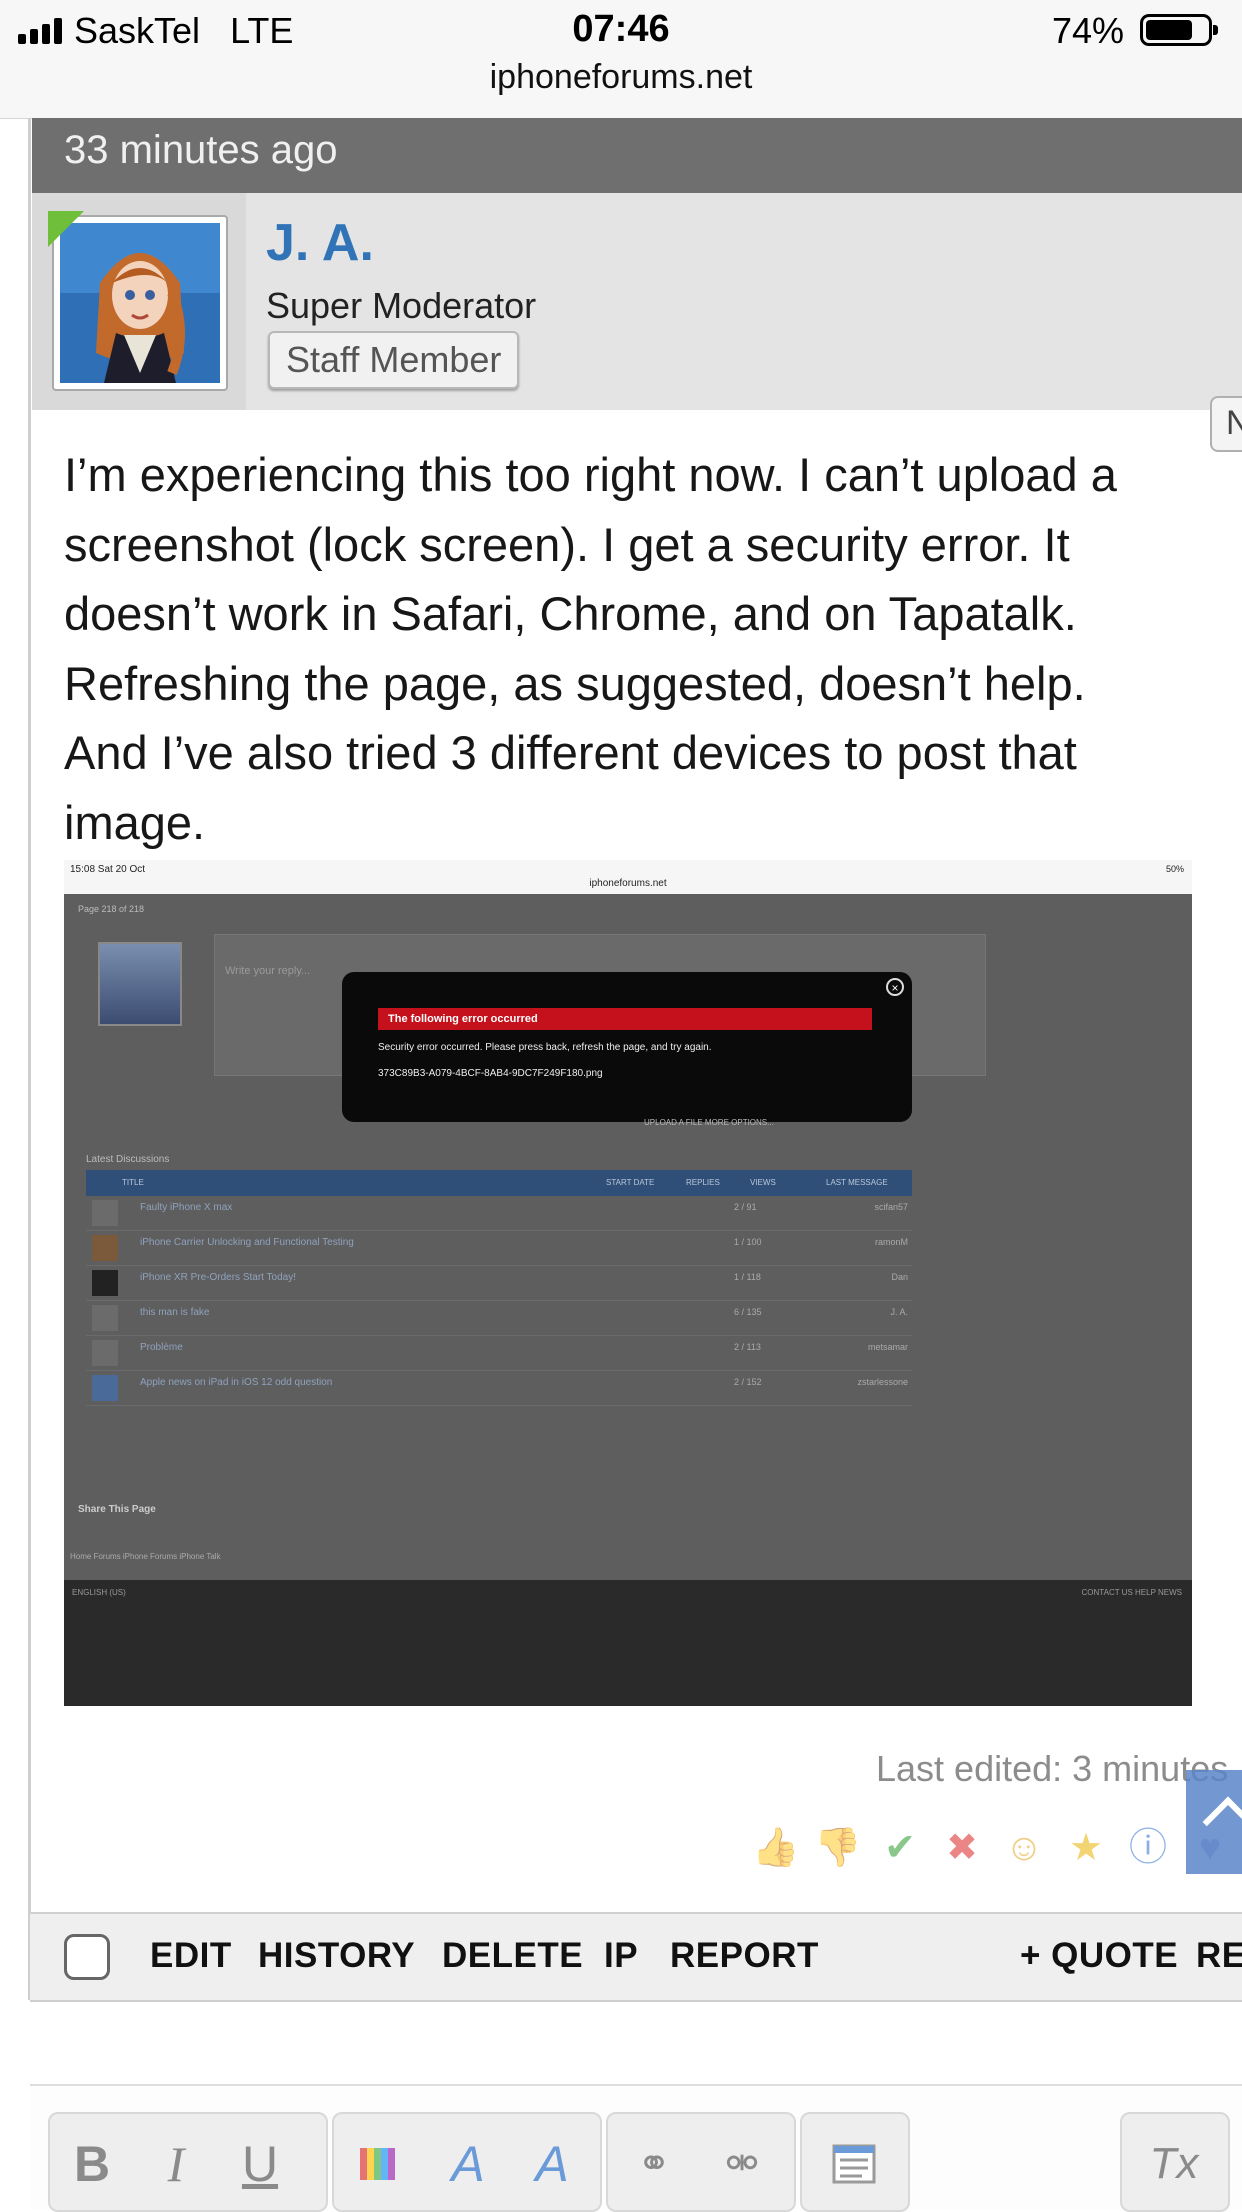  Describe the element at coordinates (191, 1956) in the screenshot. I see `edit-link: EDIT` at that location.